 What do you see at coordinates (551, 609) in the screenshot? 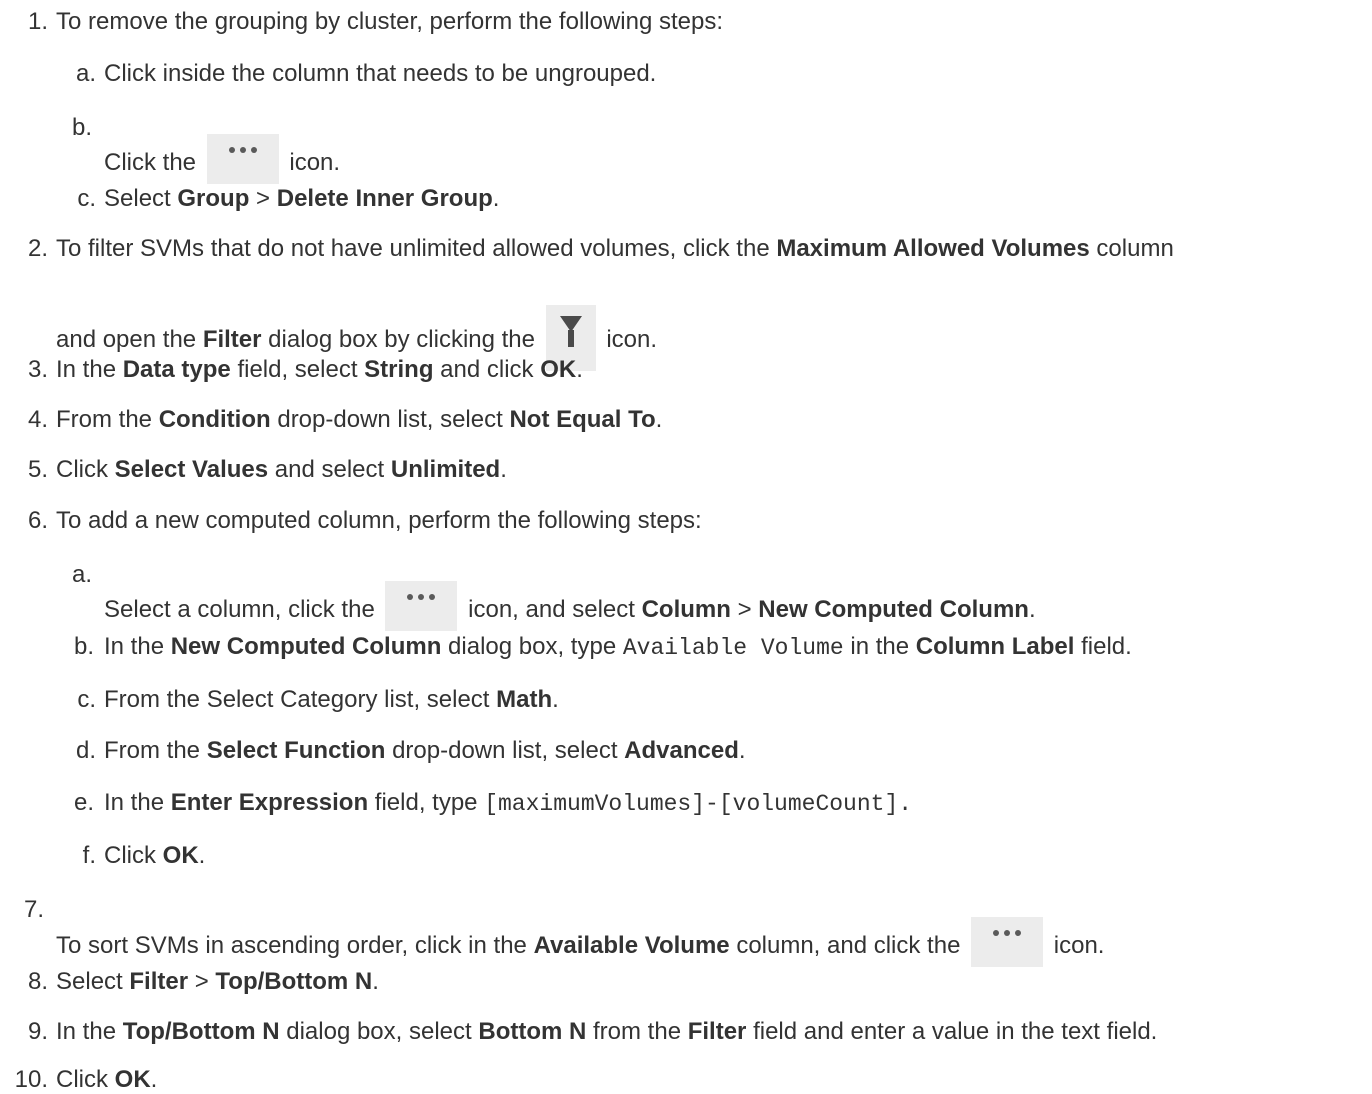
I see `substep-text: icon, and select` at bounding box center [551, 609].